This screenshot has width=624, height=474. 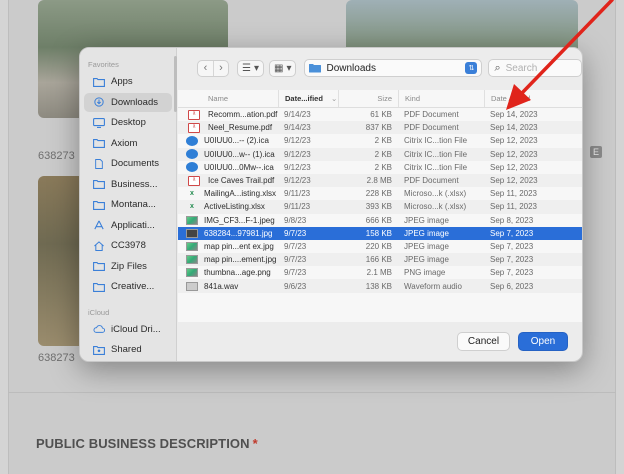 What do you see at coordinates (312, 392) in the screenshot?
I see `section-divider` at bounding box center [312, 392].